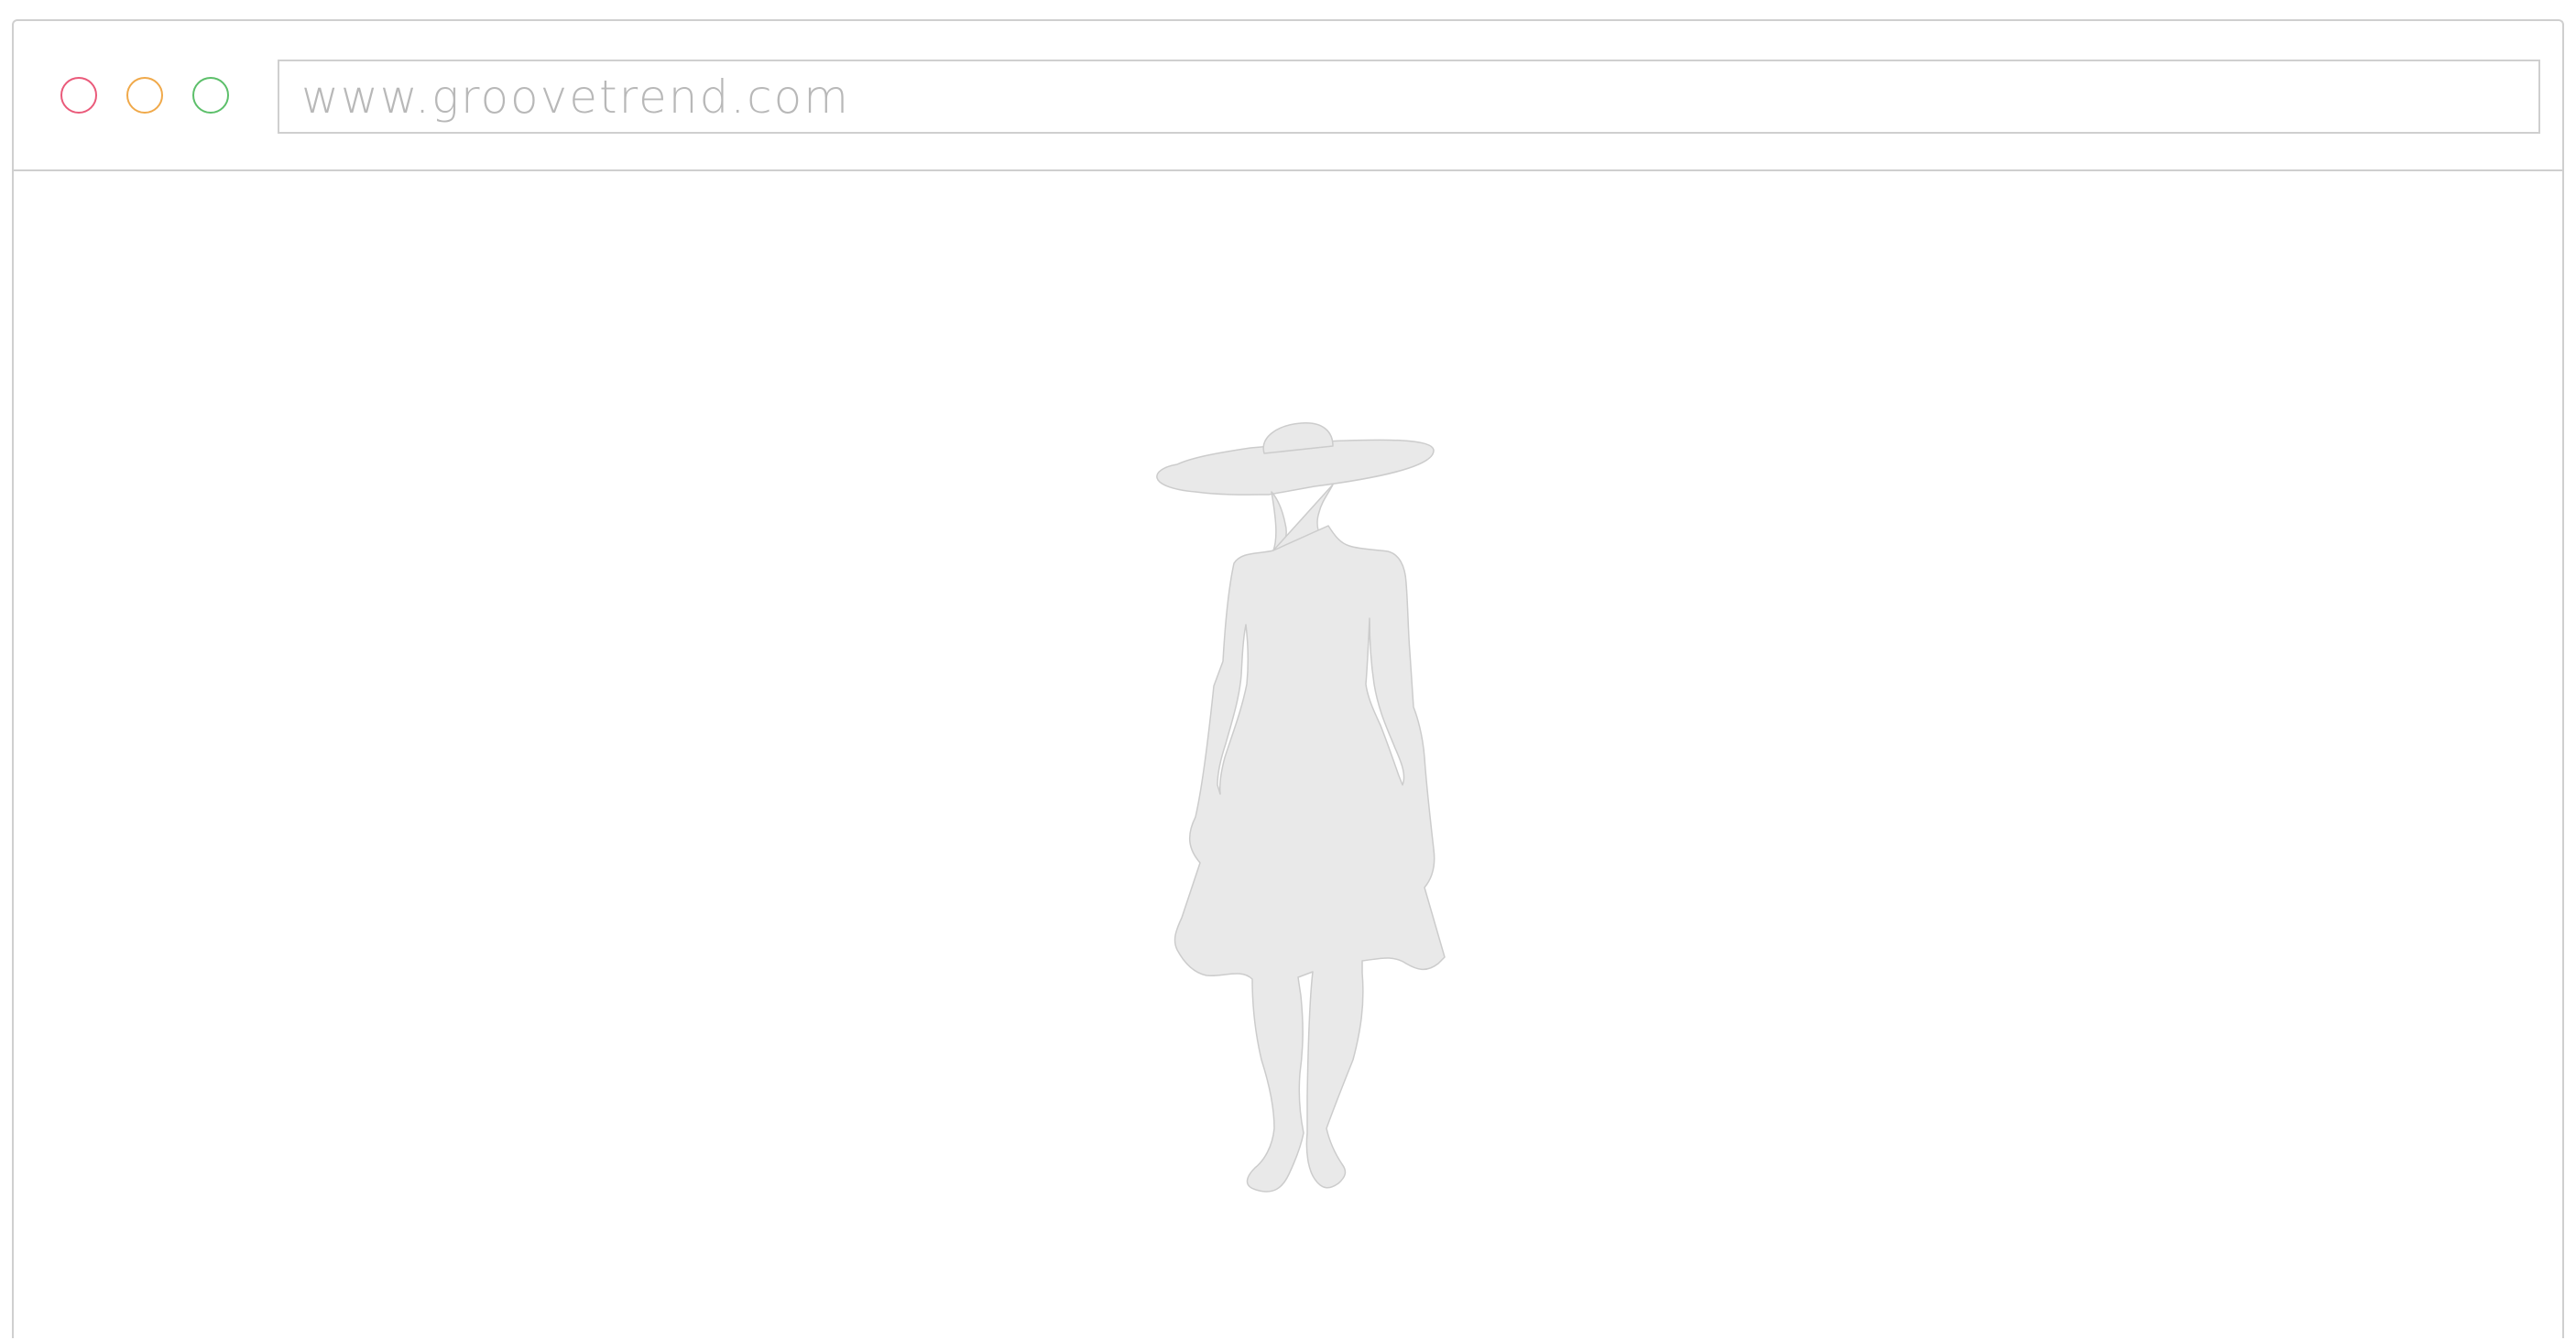 The width and height of the screenshot is (2576, 1340). I want to click on close-dot-icon, so click(78, 95).